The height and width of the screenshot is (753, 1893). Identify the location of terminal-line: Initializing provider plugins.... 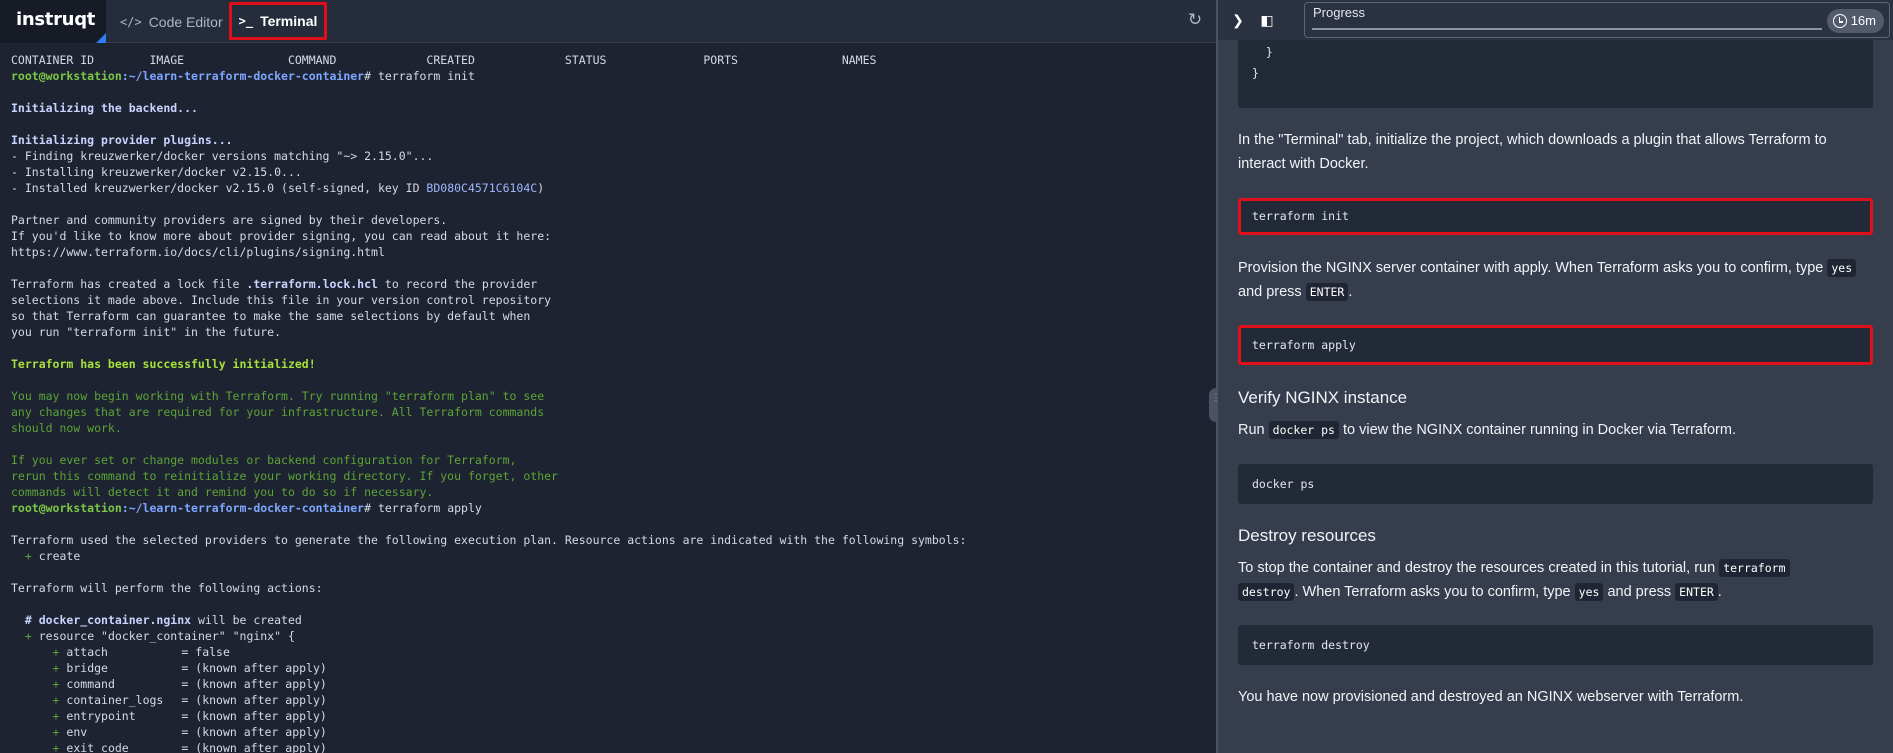
(122, 140).